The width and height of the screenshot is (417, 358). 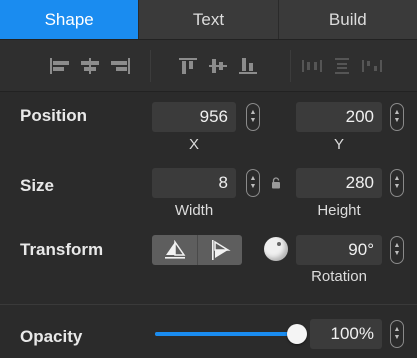 I want to click on horizontal-align-group, so click(x=90, y=66).